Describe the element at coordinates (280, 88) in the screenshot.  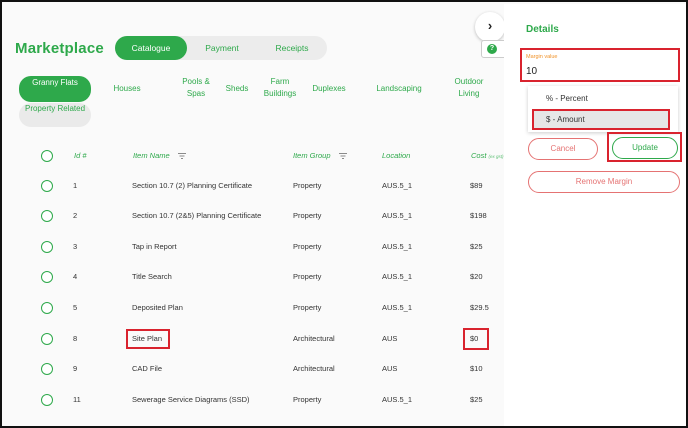
I see `category-farm-buildings: Farm Buildings` at that location.